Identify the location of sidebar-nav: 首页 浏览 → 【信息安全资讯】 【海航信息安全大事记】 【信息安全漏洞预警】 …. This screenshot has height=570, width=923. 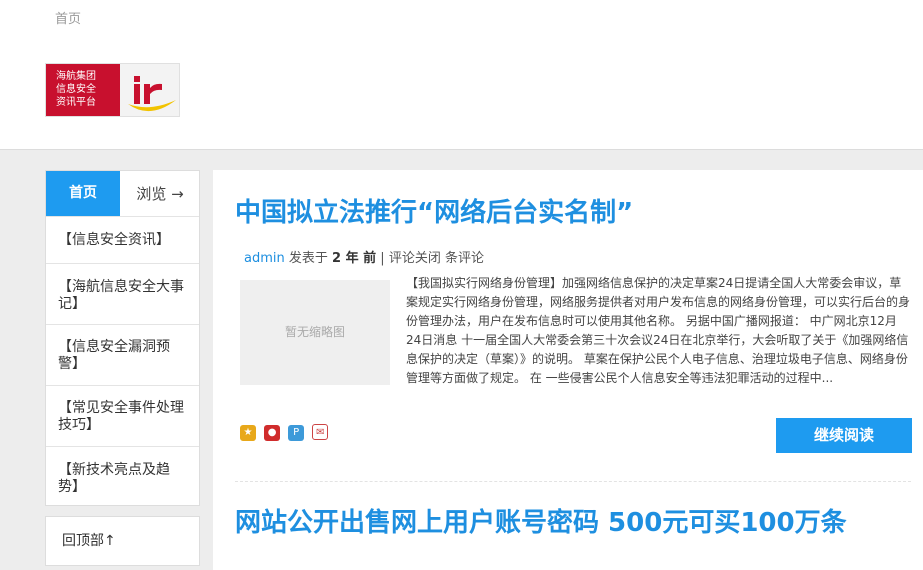
(122, 338).